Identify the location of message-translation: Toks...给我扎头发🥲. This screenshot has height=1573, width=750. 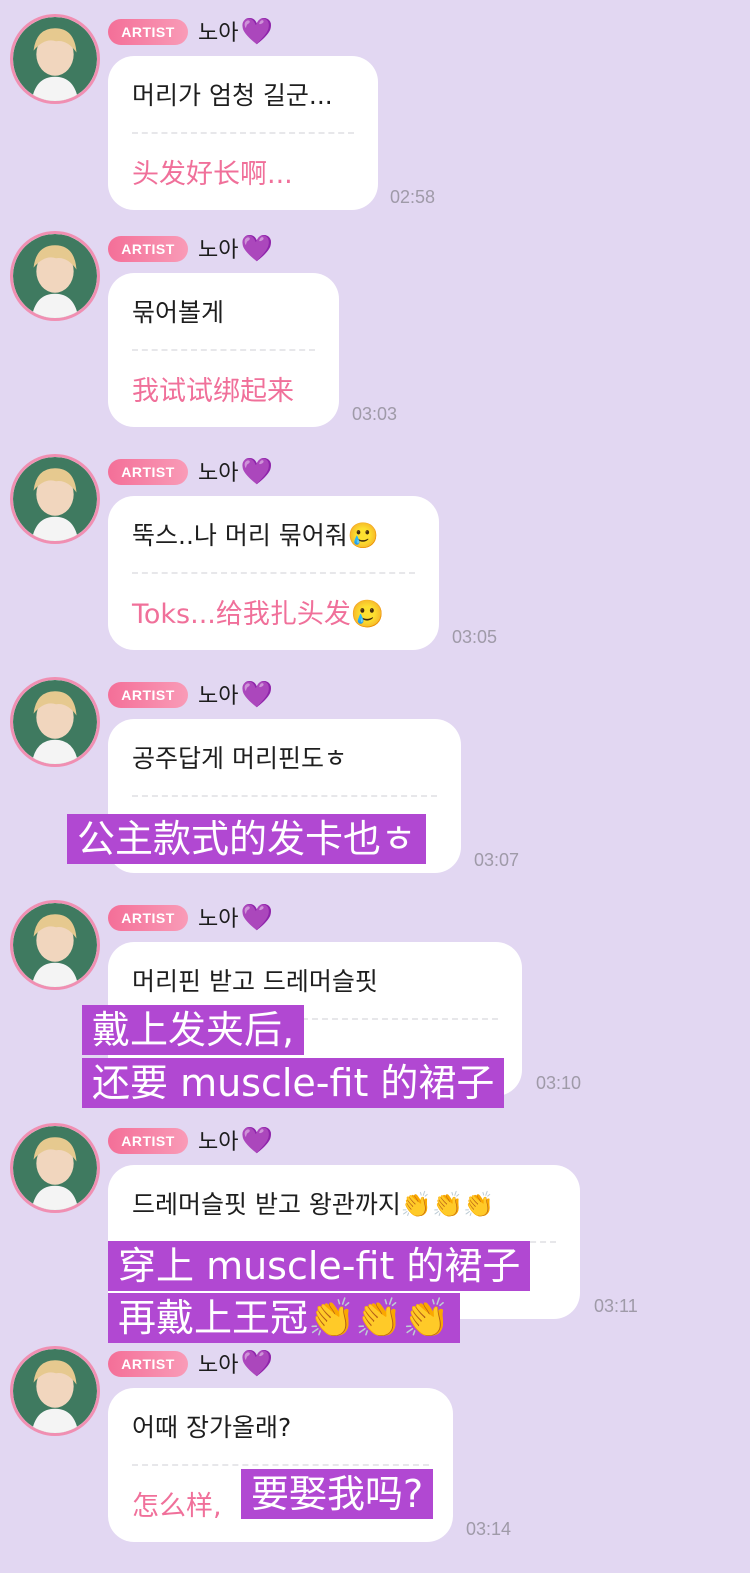
(258, 614).